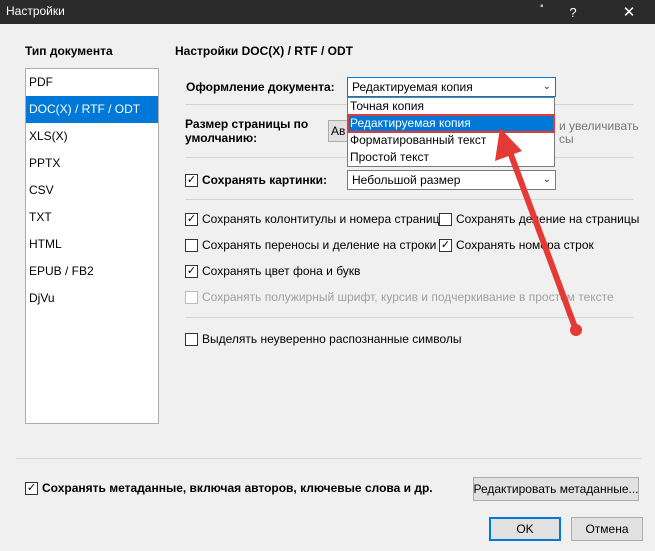 This screenshot has width=655, height=551. Describe the element at coordinates (264, 180) in the screenshot. I see `save-pictures-label: Сохранять картинки:` at that location.